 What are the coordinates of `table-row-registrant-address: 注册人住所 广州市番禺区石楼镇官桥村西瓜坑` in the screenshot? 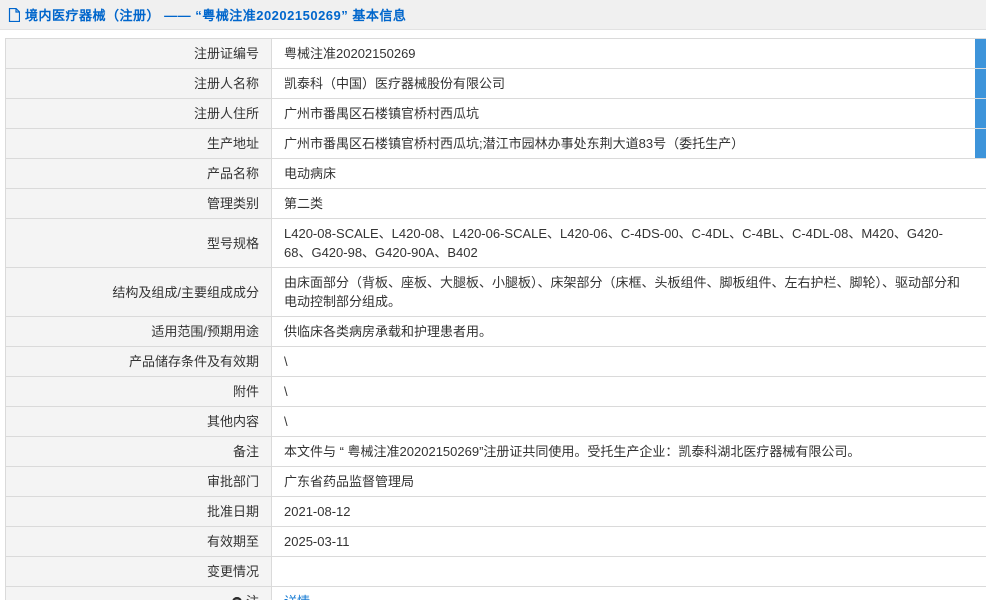 It's located at (496, 114).